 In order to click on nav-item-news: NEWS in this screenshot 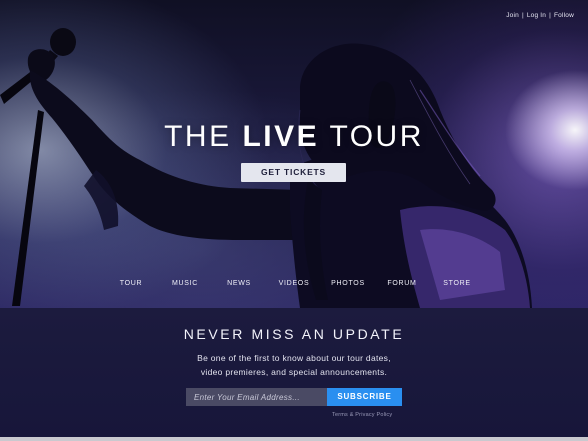, I will do `click(239, 283)`.